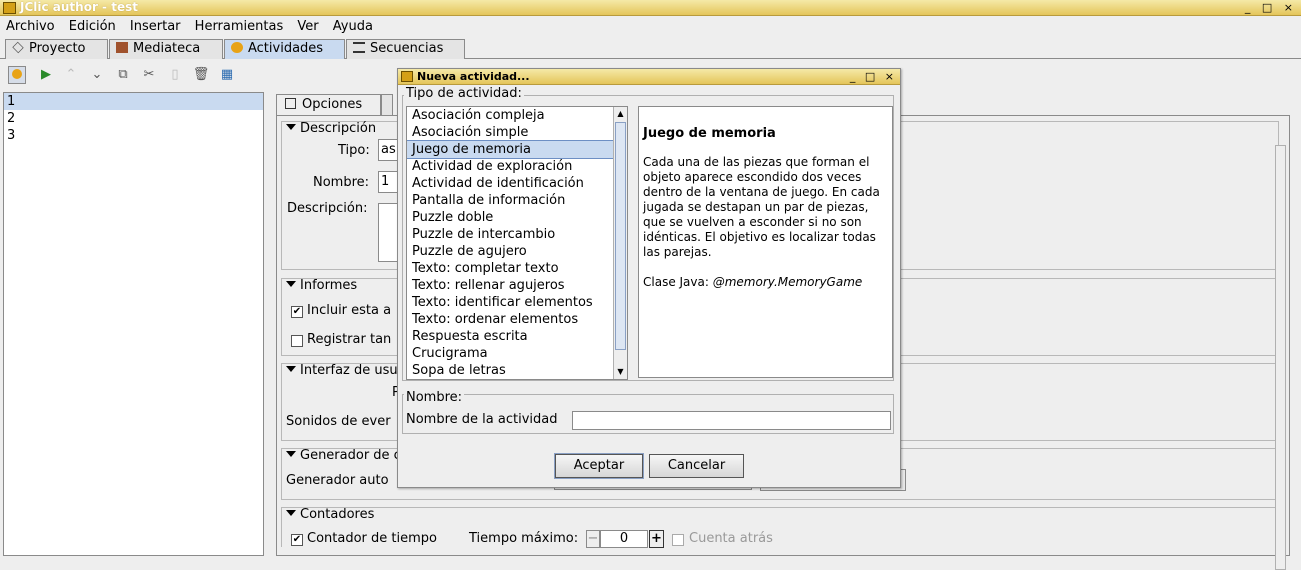 This screenshot has width=1301, height=570. Describe the element at coordinates (517, 353) in the screenshot. I see `list-item: Crucigrama` at that location.